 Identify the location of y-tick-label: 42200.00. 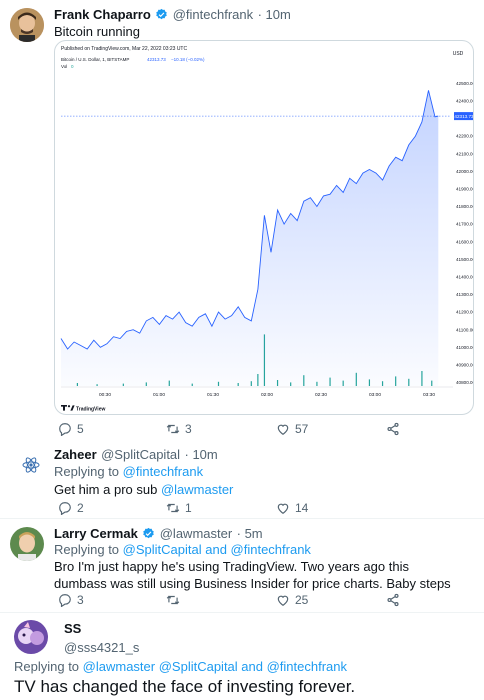
(465, 136).